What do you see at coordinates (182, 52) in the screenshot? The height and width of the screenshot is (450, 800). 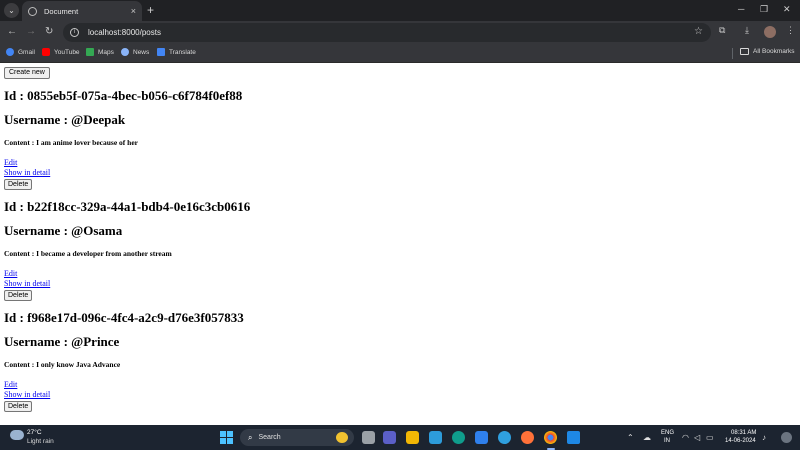 I see `bookmark-label: Translate` at bounding box center [182, 52].